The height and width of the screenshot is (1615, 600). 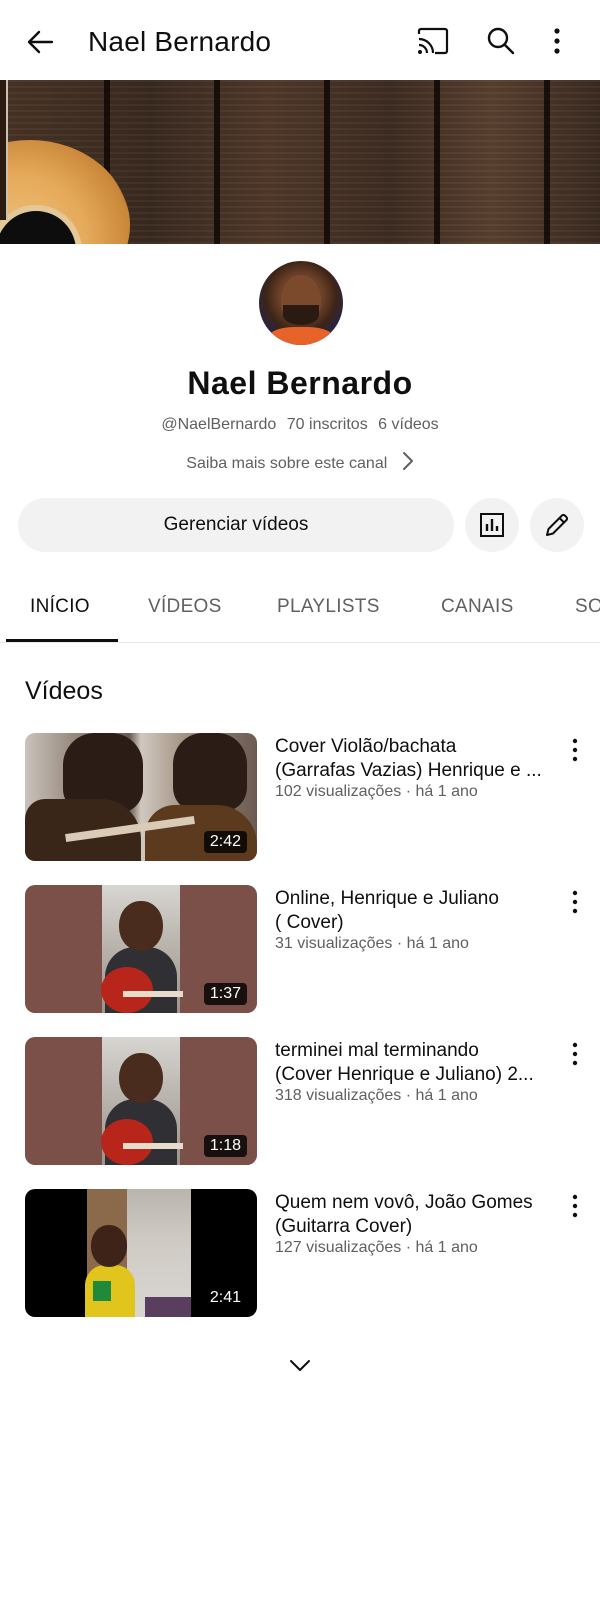 What do you see at coordinates (477, 607) in the screenshot?
I see `tab-canais: CANAIS` at bounding box center [477, 607].